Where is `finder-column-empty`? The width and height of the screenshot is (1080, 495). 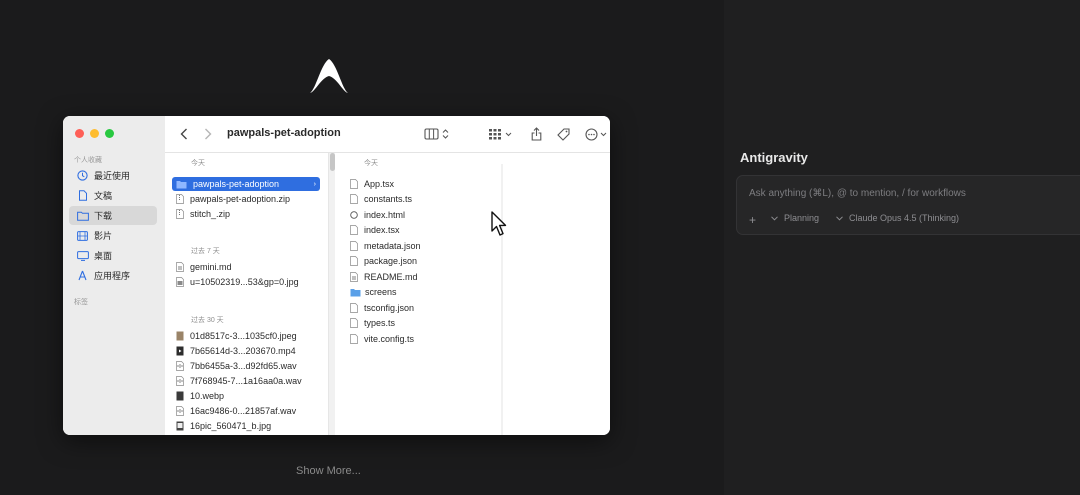
finder-column-empty is located at coordinates (556, 294).